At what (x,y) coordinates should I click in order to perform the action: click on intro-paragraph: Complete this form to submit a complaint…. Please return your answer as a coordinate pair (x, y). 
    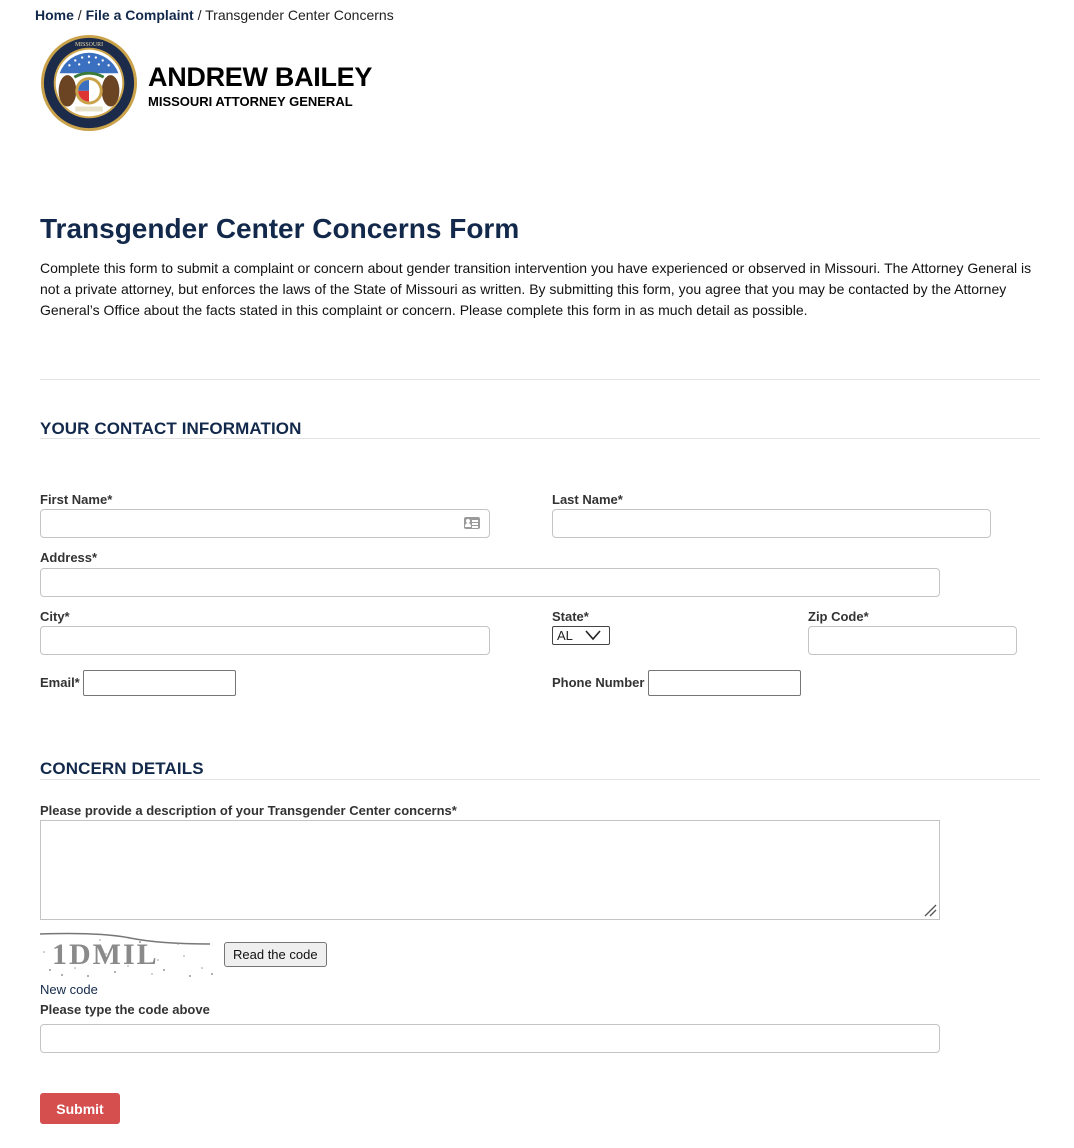
    Looking at the image, I should click on (536, 289).